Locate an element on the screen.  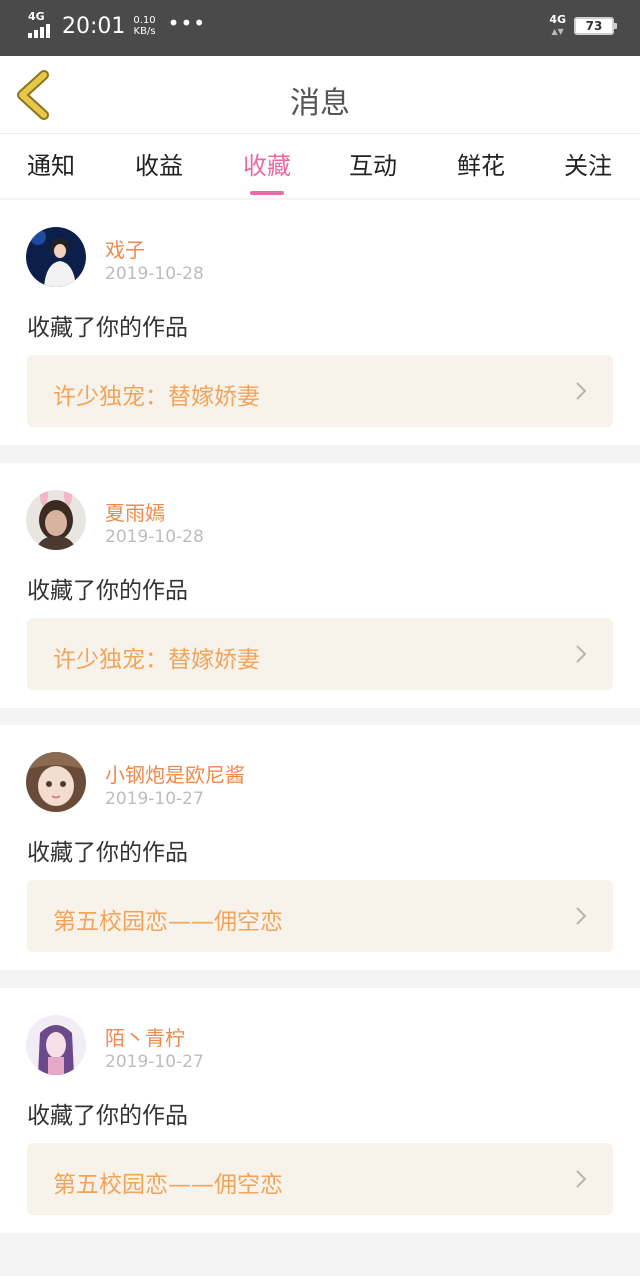
tab-favorites: 收藏 is located at coordinates (267, 170).